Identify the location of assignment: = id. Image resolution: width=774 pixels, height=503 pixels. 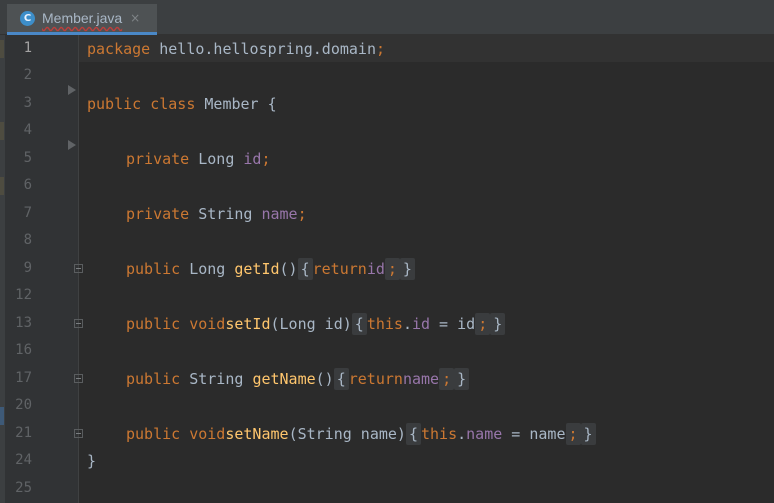
(453, 323).